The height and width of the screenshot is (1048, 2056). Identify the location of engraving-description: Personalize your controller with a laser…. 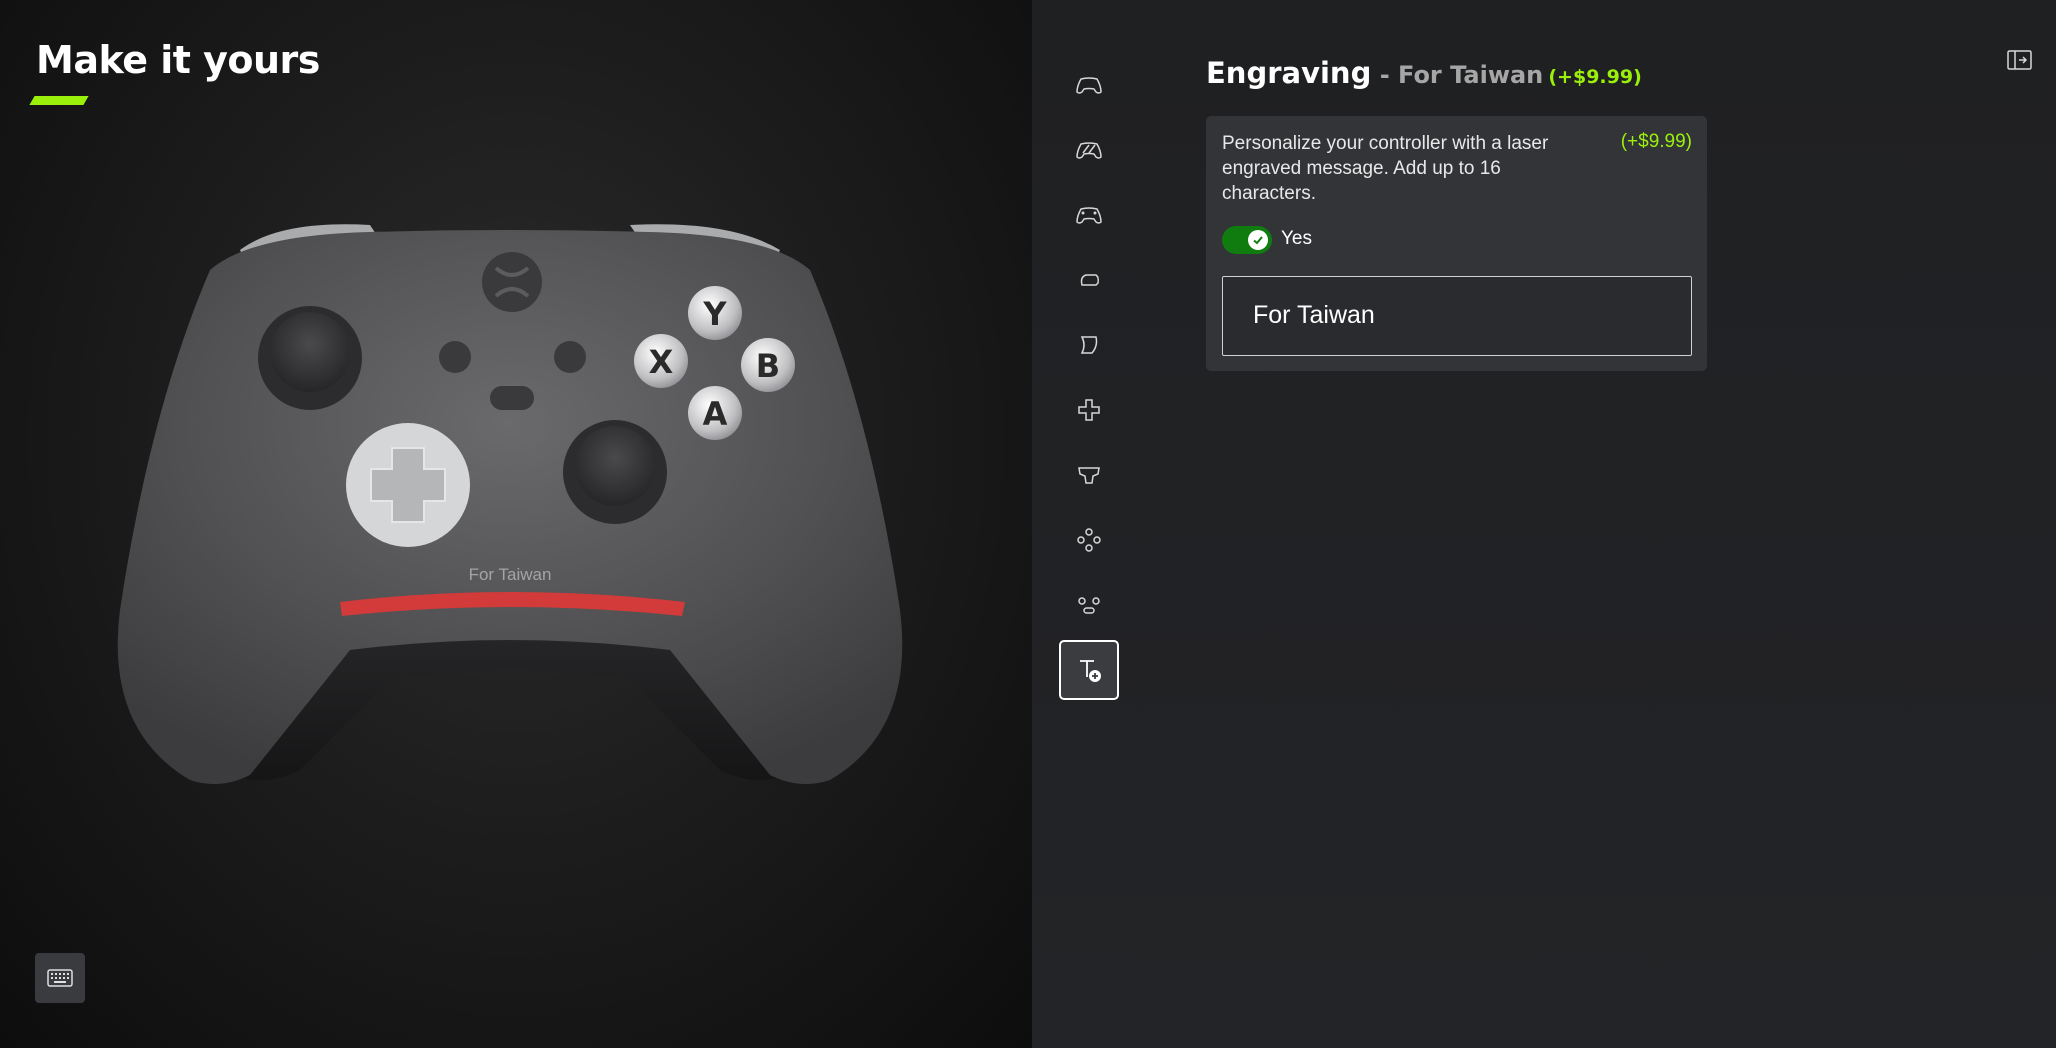
(1385, 168).